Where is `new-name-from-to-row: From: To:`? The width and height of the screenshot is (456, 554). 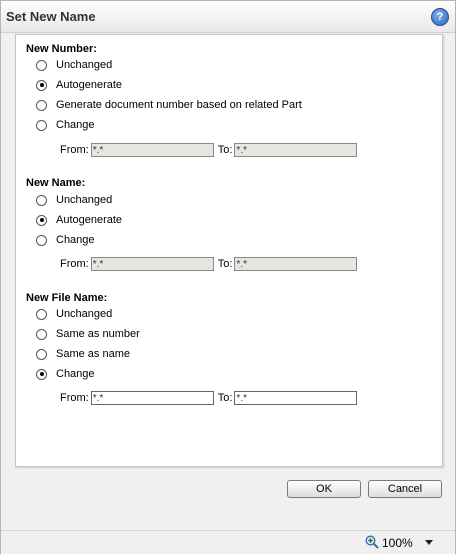 new-name-from-to-row: From: To: is located at coordinates (209, 264).